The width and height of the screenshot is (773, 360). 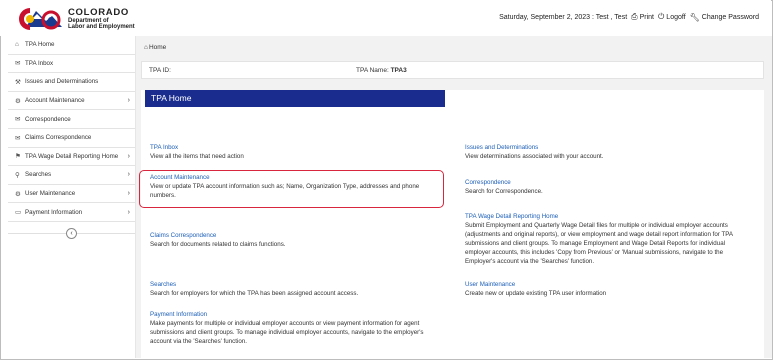 What do you see at coordinates (18, 157) in the screenshot?
I see `flag-icon: ⚑` at bounding box center [18, 157].